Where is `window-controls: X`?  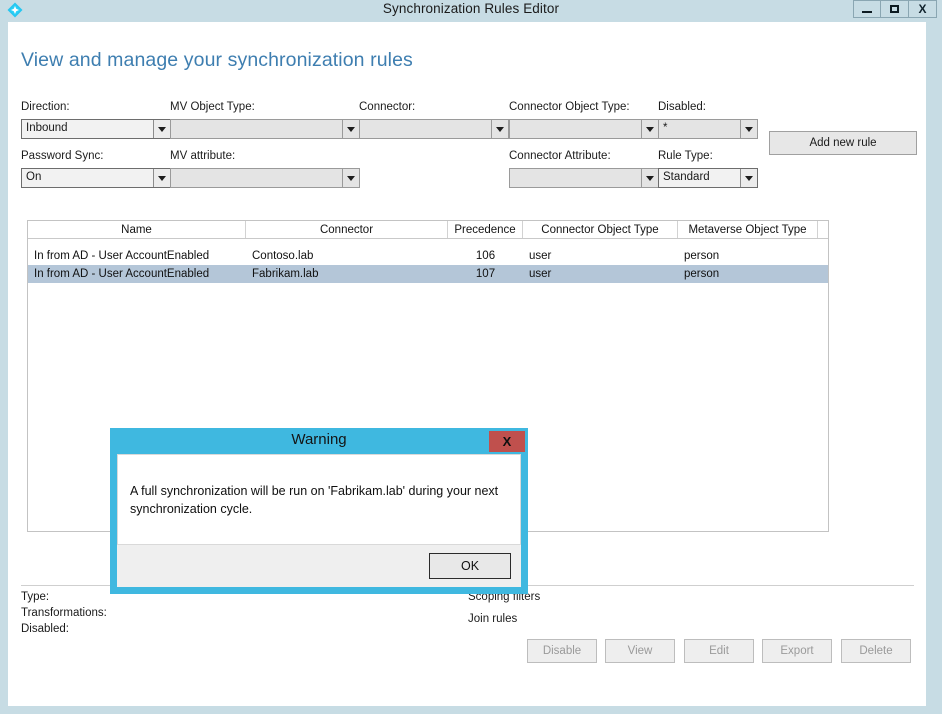 window-controls: X is located at coordinates (895, 9).